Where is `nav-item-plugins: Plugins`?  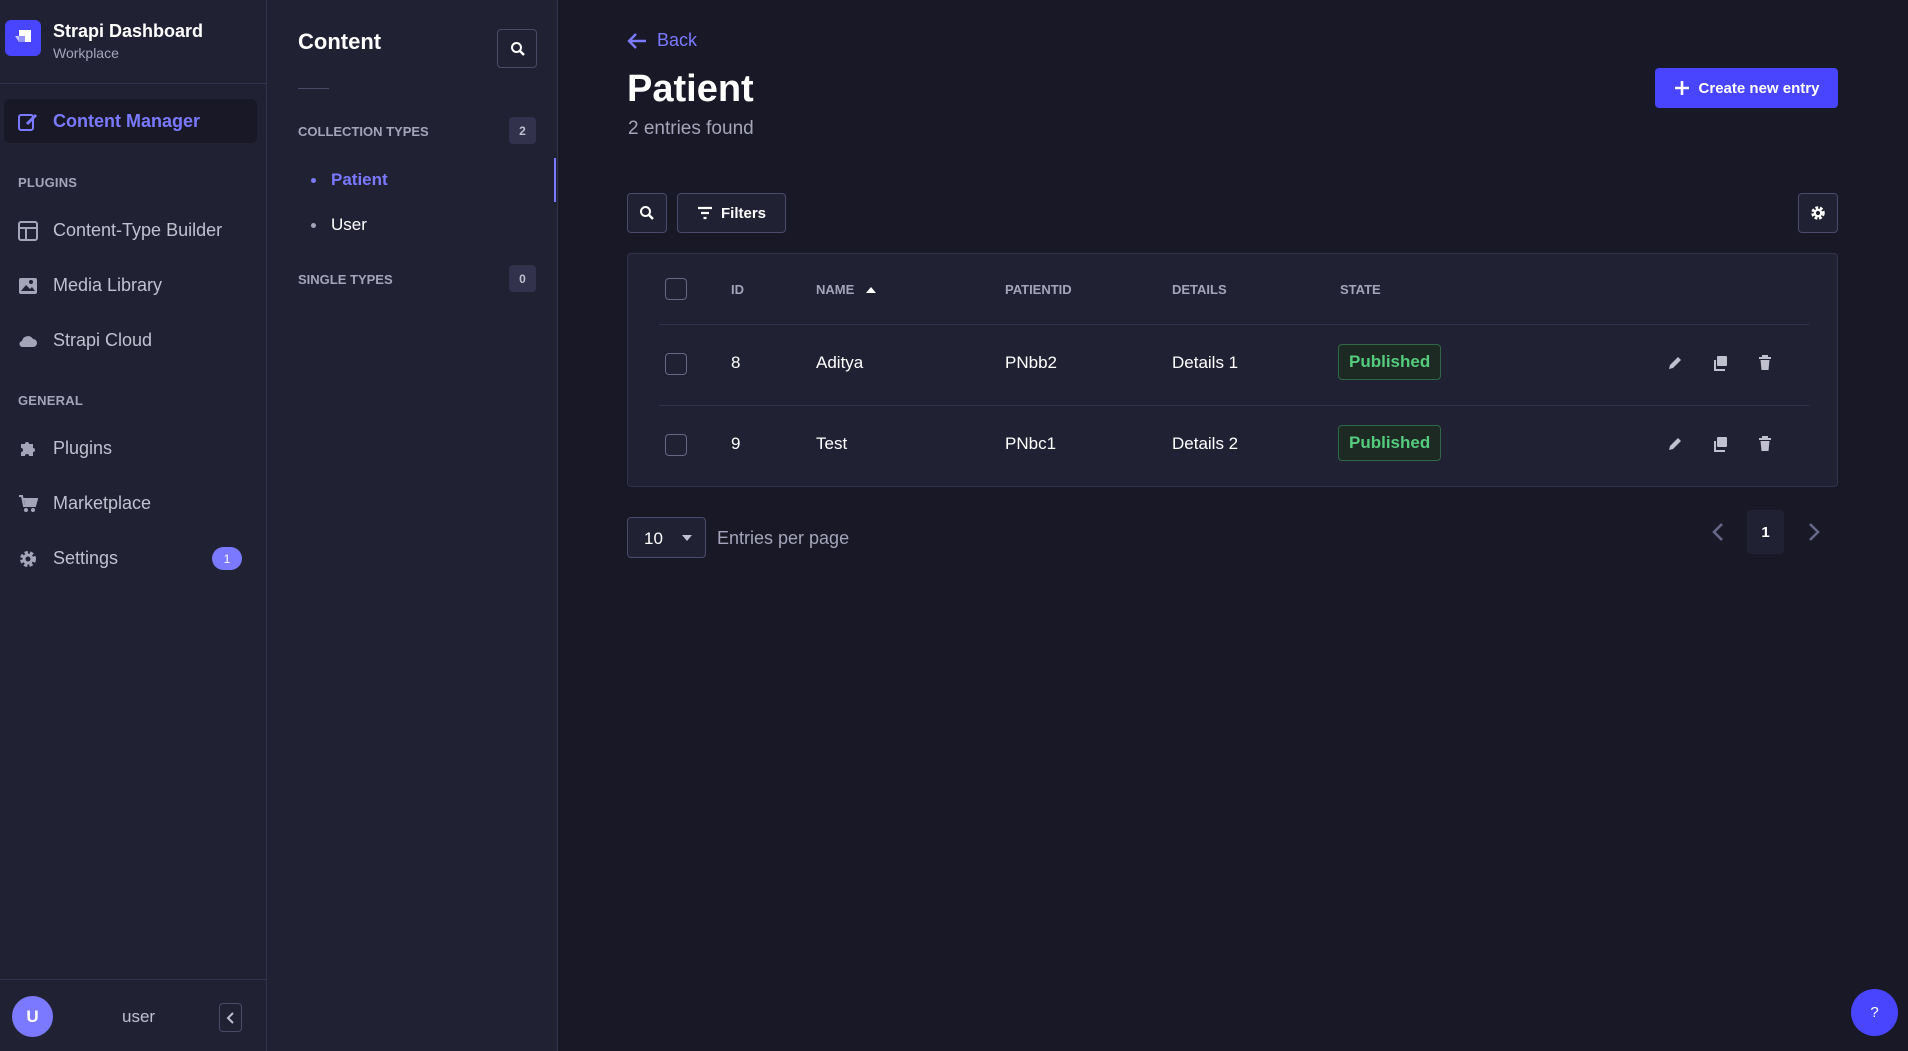 nav-item-plugins: Plugins is located at coordinates (128, 448).